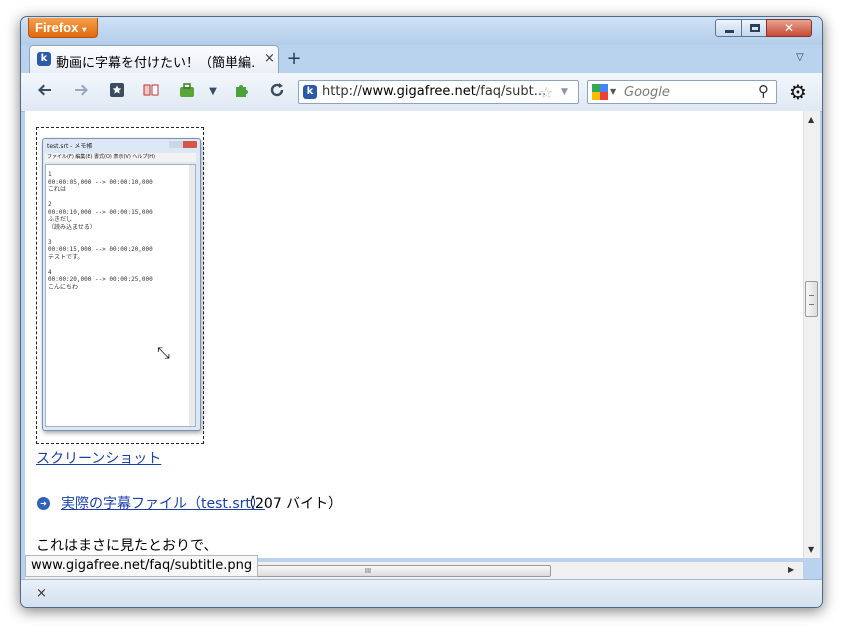  Describe the element at coordinates (791, 569) in the screenshot. I see `scroll-right-icon: ▶` at that location.